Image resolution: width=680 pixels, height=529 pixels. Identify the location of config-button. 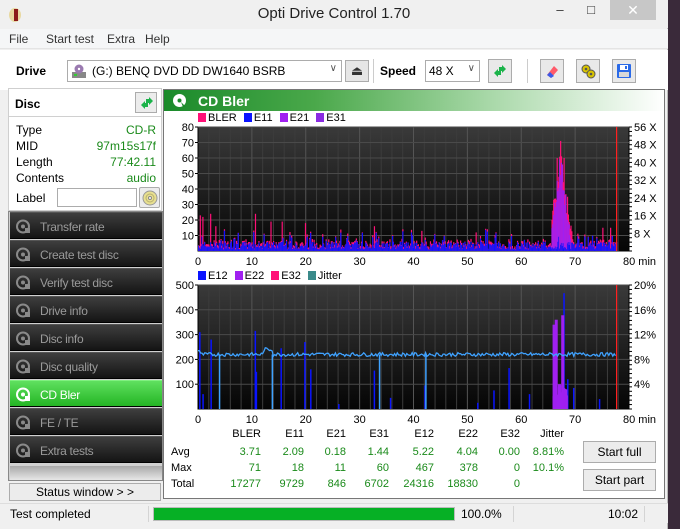
(588, 71).